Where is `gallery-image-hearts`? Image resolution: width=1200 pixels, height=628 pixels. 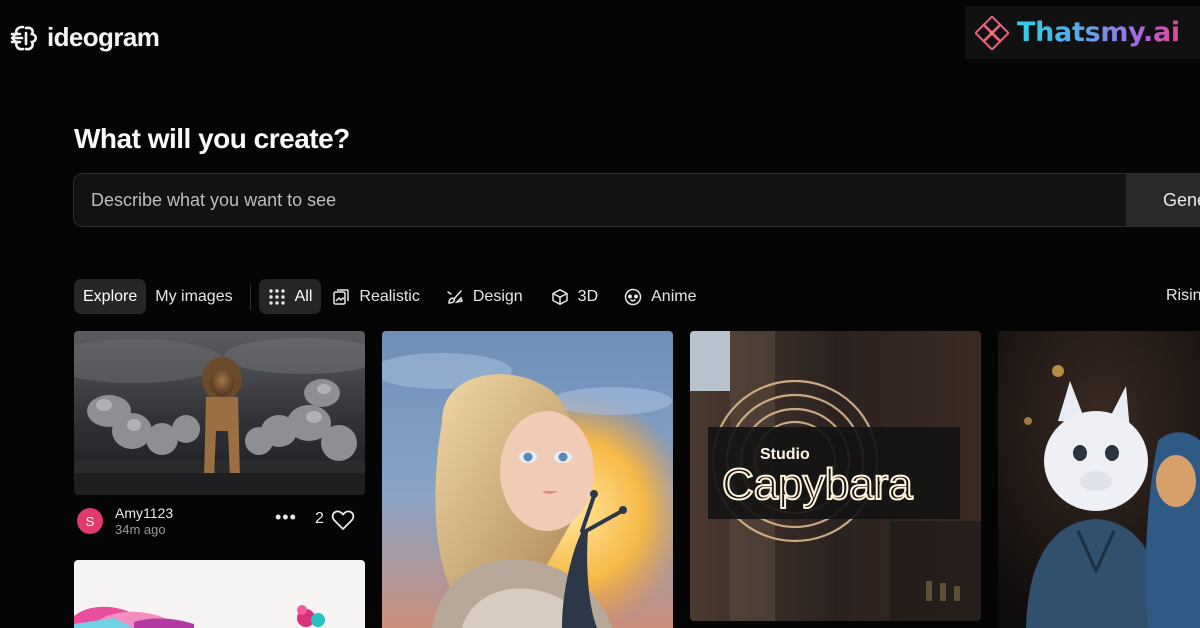 gallery-image-hearts is located at coordinates (219, 594).